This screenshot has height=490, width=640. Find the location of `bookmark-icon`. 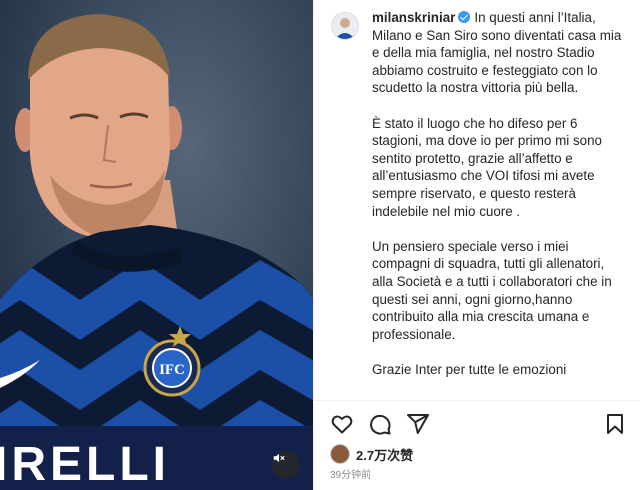

bookmark-icon is located at coordinates (615, 424).